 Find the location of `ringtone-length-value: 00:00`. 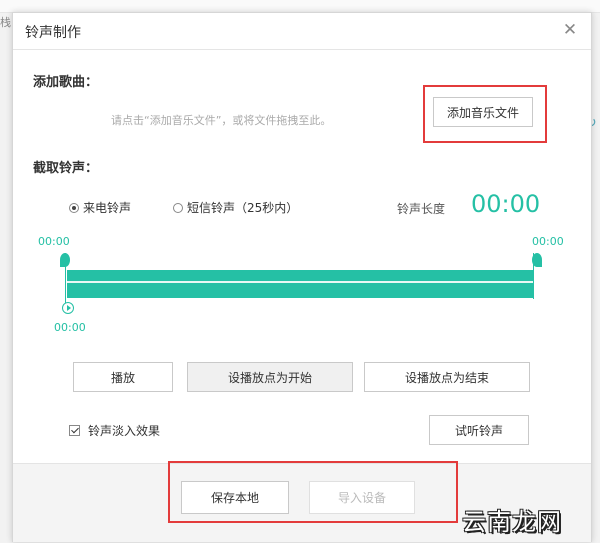

ringtone-length-value: 00:00 is located at coordinates (506, 204).